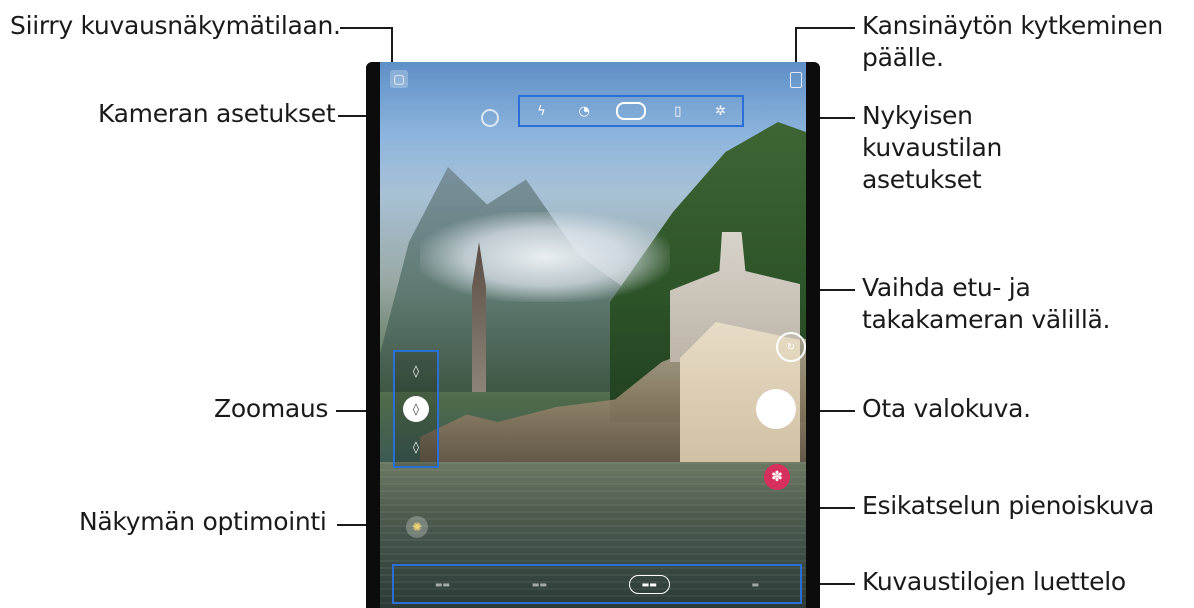 This screenshot has width=1194, height=608. What do you see at coordinates (649, 584) in the screenshot?
I see `mode-item-active: ▬▬` at bounding box center [649, 584].